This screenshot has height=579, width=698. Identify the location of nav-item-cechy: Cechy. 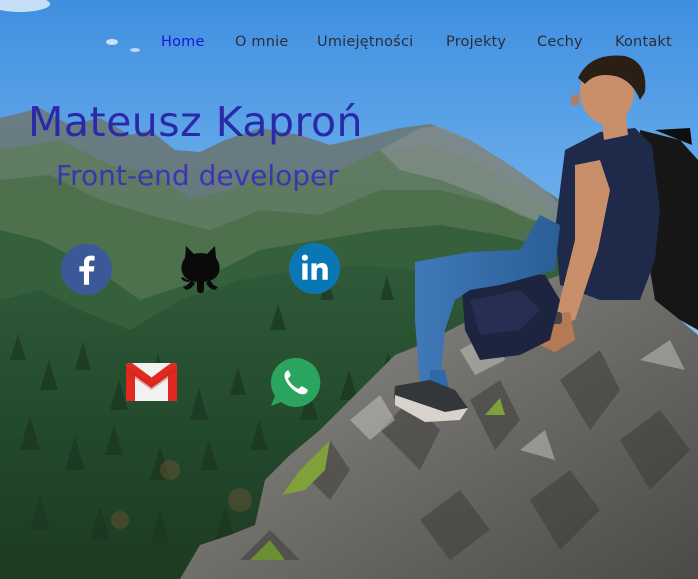
(560, 42).